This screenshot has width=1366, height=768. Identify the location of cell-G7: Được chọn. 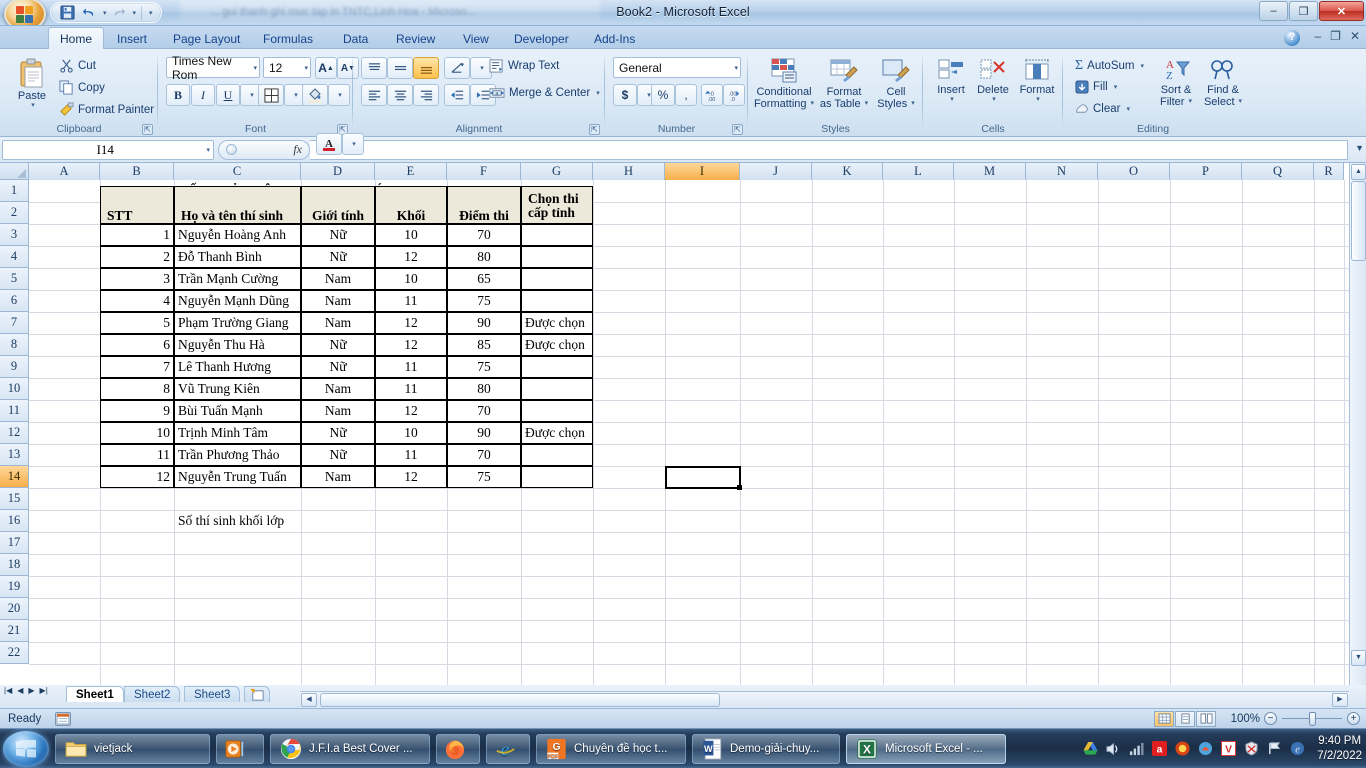
(557, 323).